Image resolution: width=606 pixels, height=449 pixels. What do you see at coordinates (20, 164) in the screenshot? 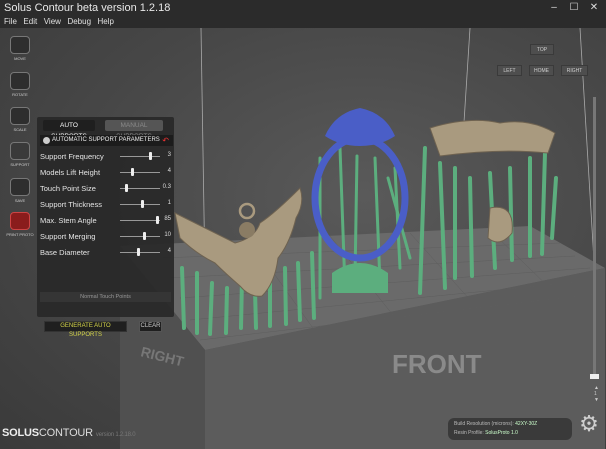
I see `support-label: SUPPORT` at bounding box center [20, 164].